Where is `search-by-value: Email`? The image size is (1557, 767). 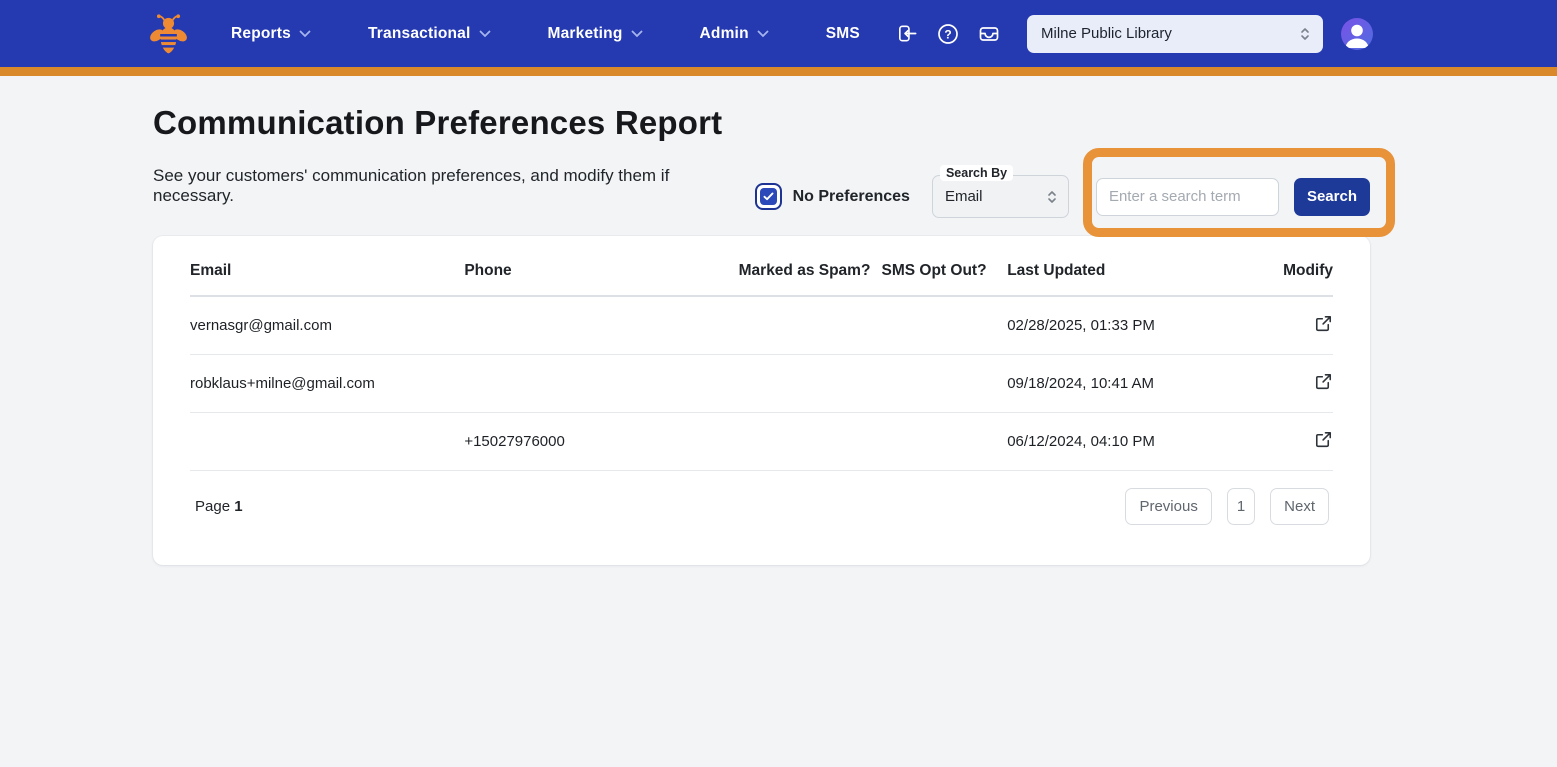 search-by-value: Email is located at coordinates (963, 196).